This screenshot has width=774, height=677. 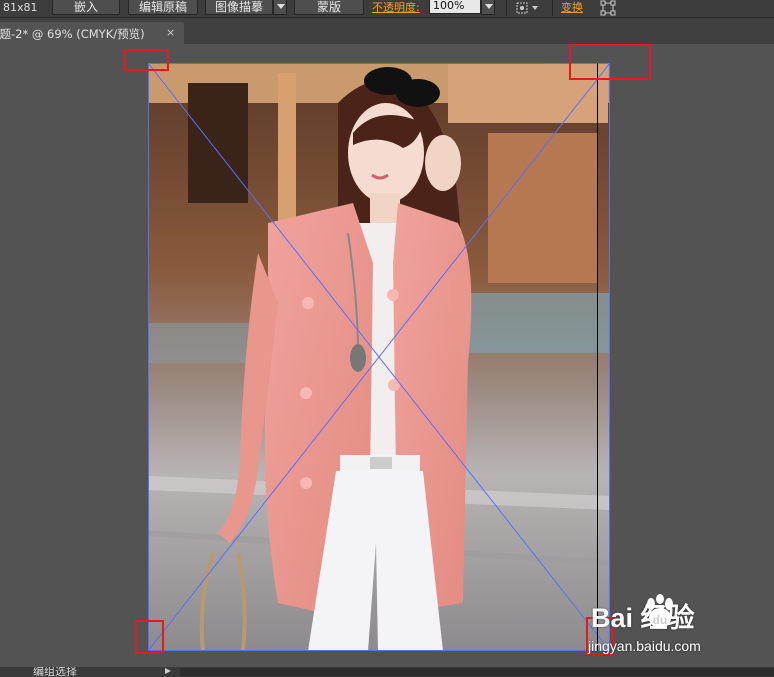 I want to click on svg-text: du, so click(x=660, y=620).